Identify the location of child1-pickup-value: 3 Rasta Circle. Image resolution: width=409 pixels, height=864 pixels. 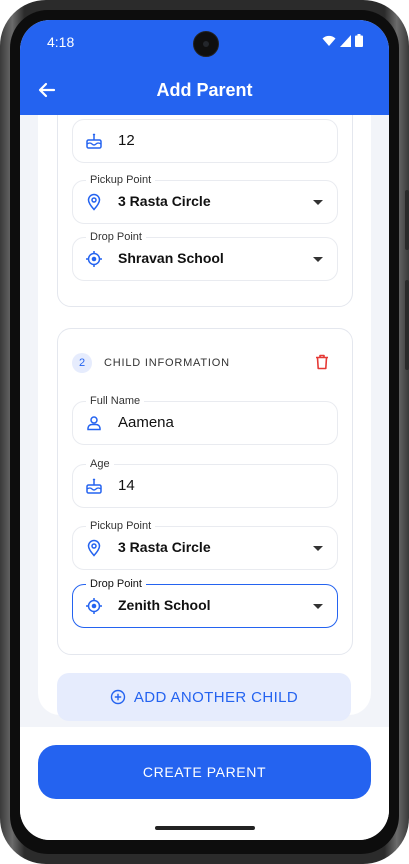
(164, 201).